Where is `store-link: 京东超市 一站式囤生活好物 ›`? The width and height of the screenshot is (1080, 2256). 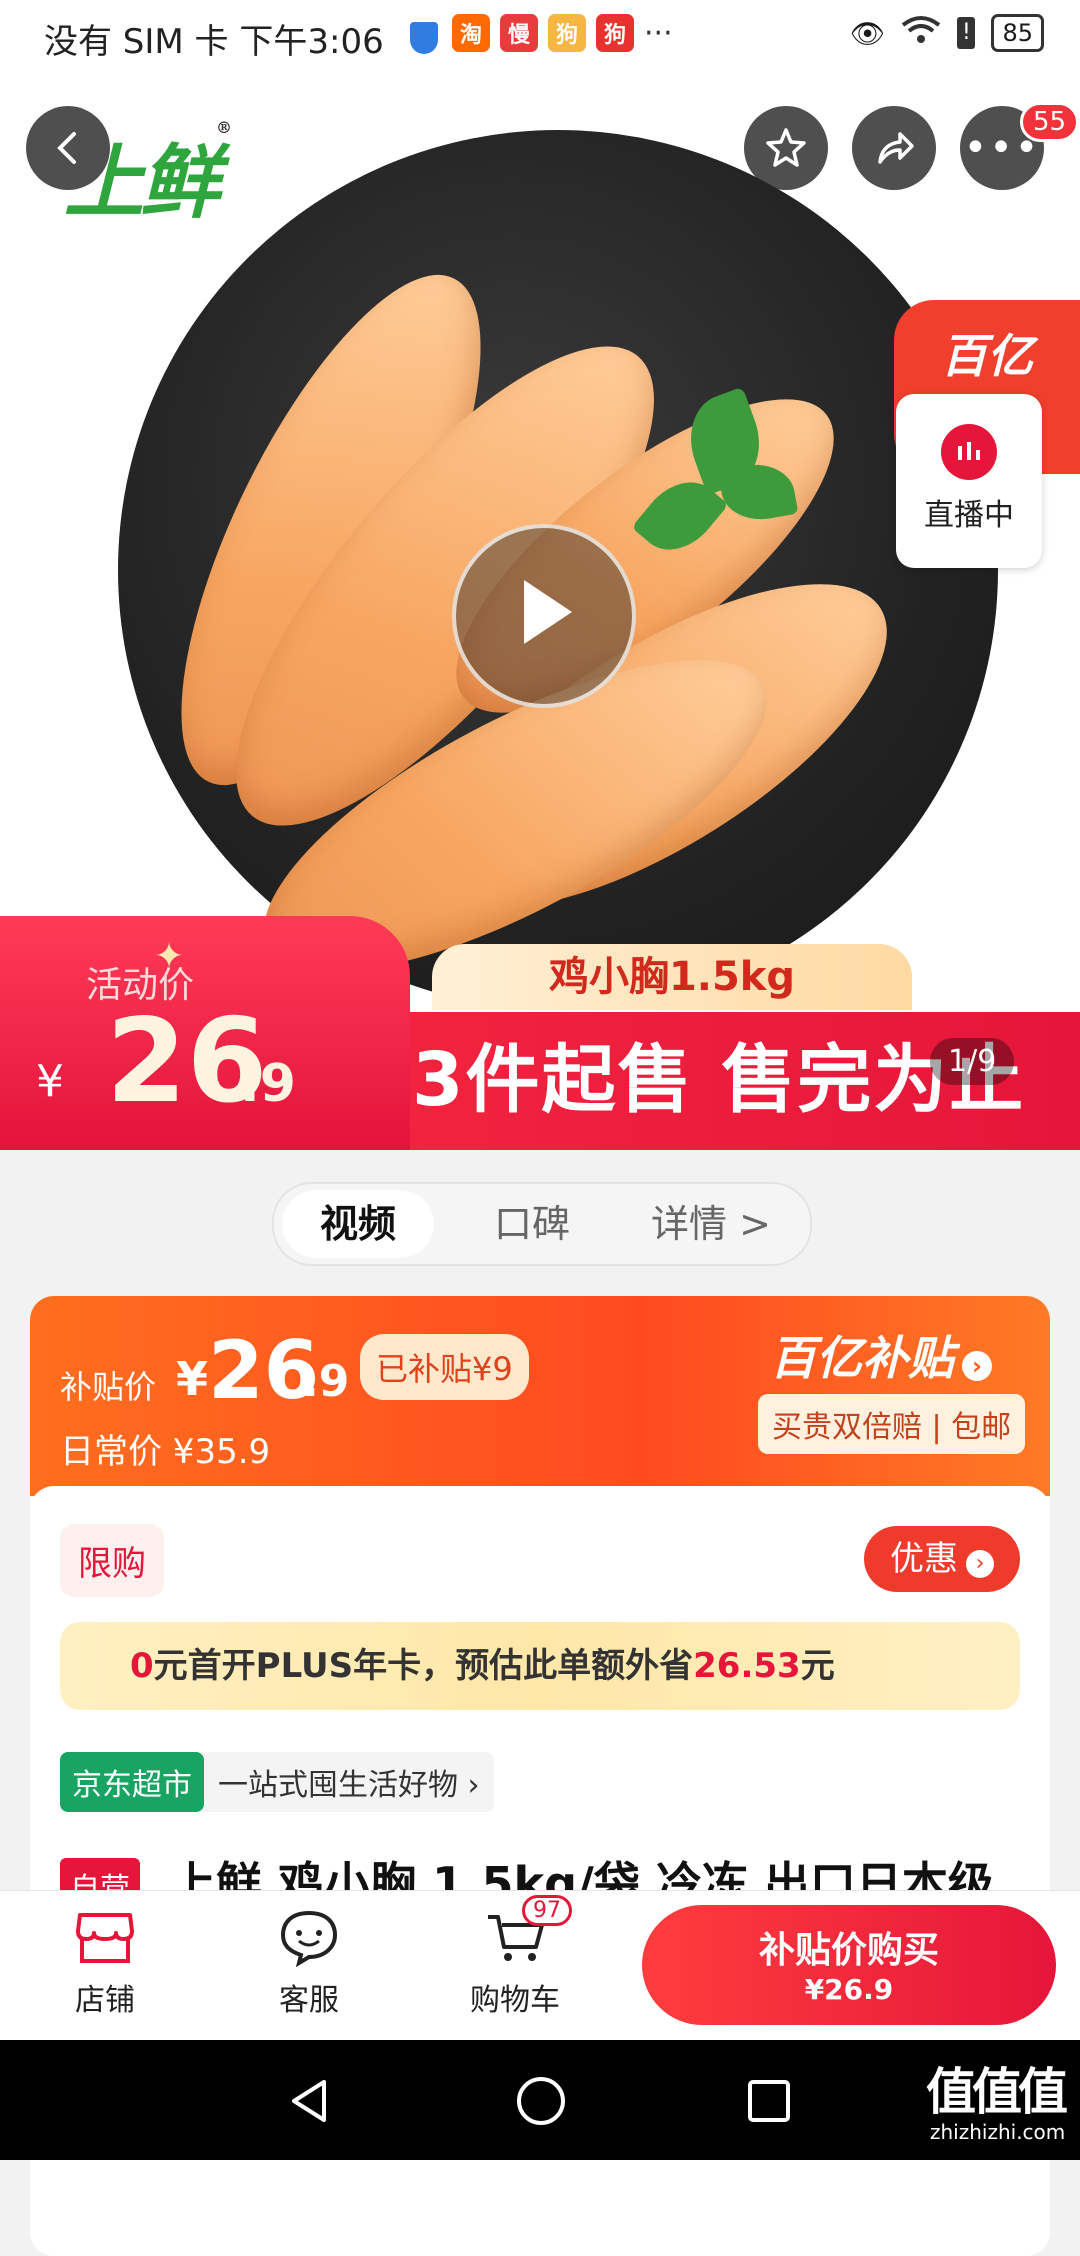
store-link: 京东超市 一站式囤生活好物 › is located at coordinates (277, 1782).